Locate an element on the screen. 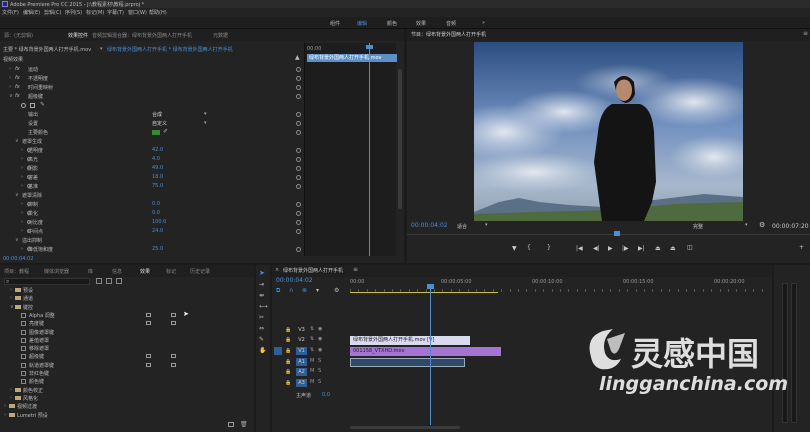 The height and width of the screenshot is (432, 810). sequence-tab: 绿布背景外国两人打开手机 is located at coordinates (313, 270).